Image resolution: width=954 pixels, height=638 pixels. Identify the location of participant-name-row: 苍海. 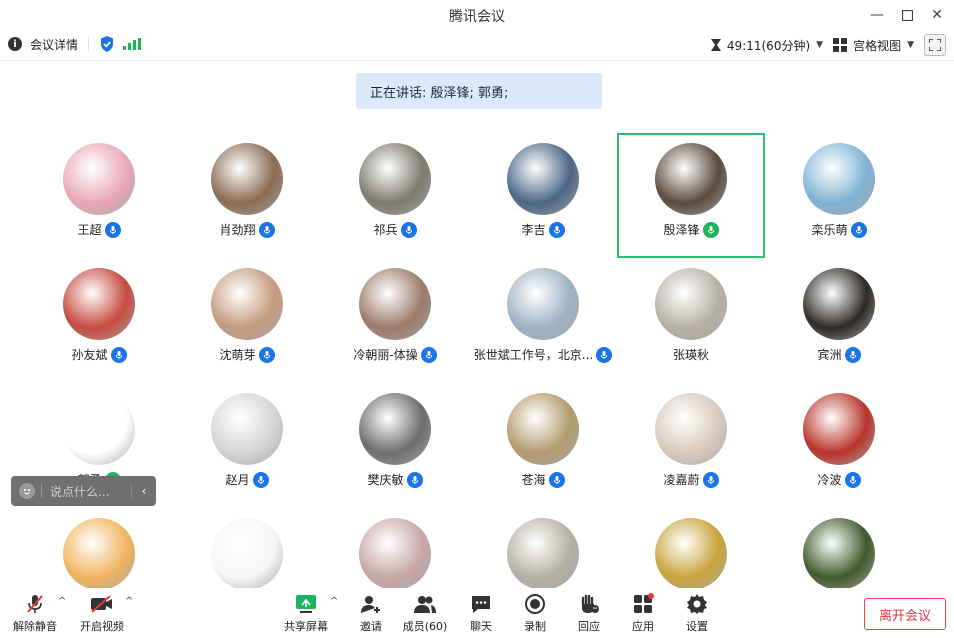
(543, 479).